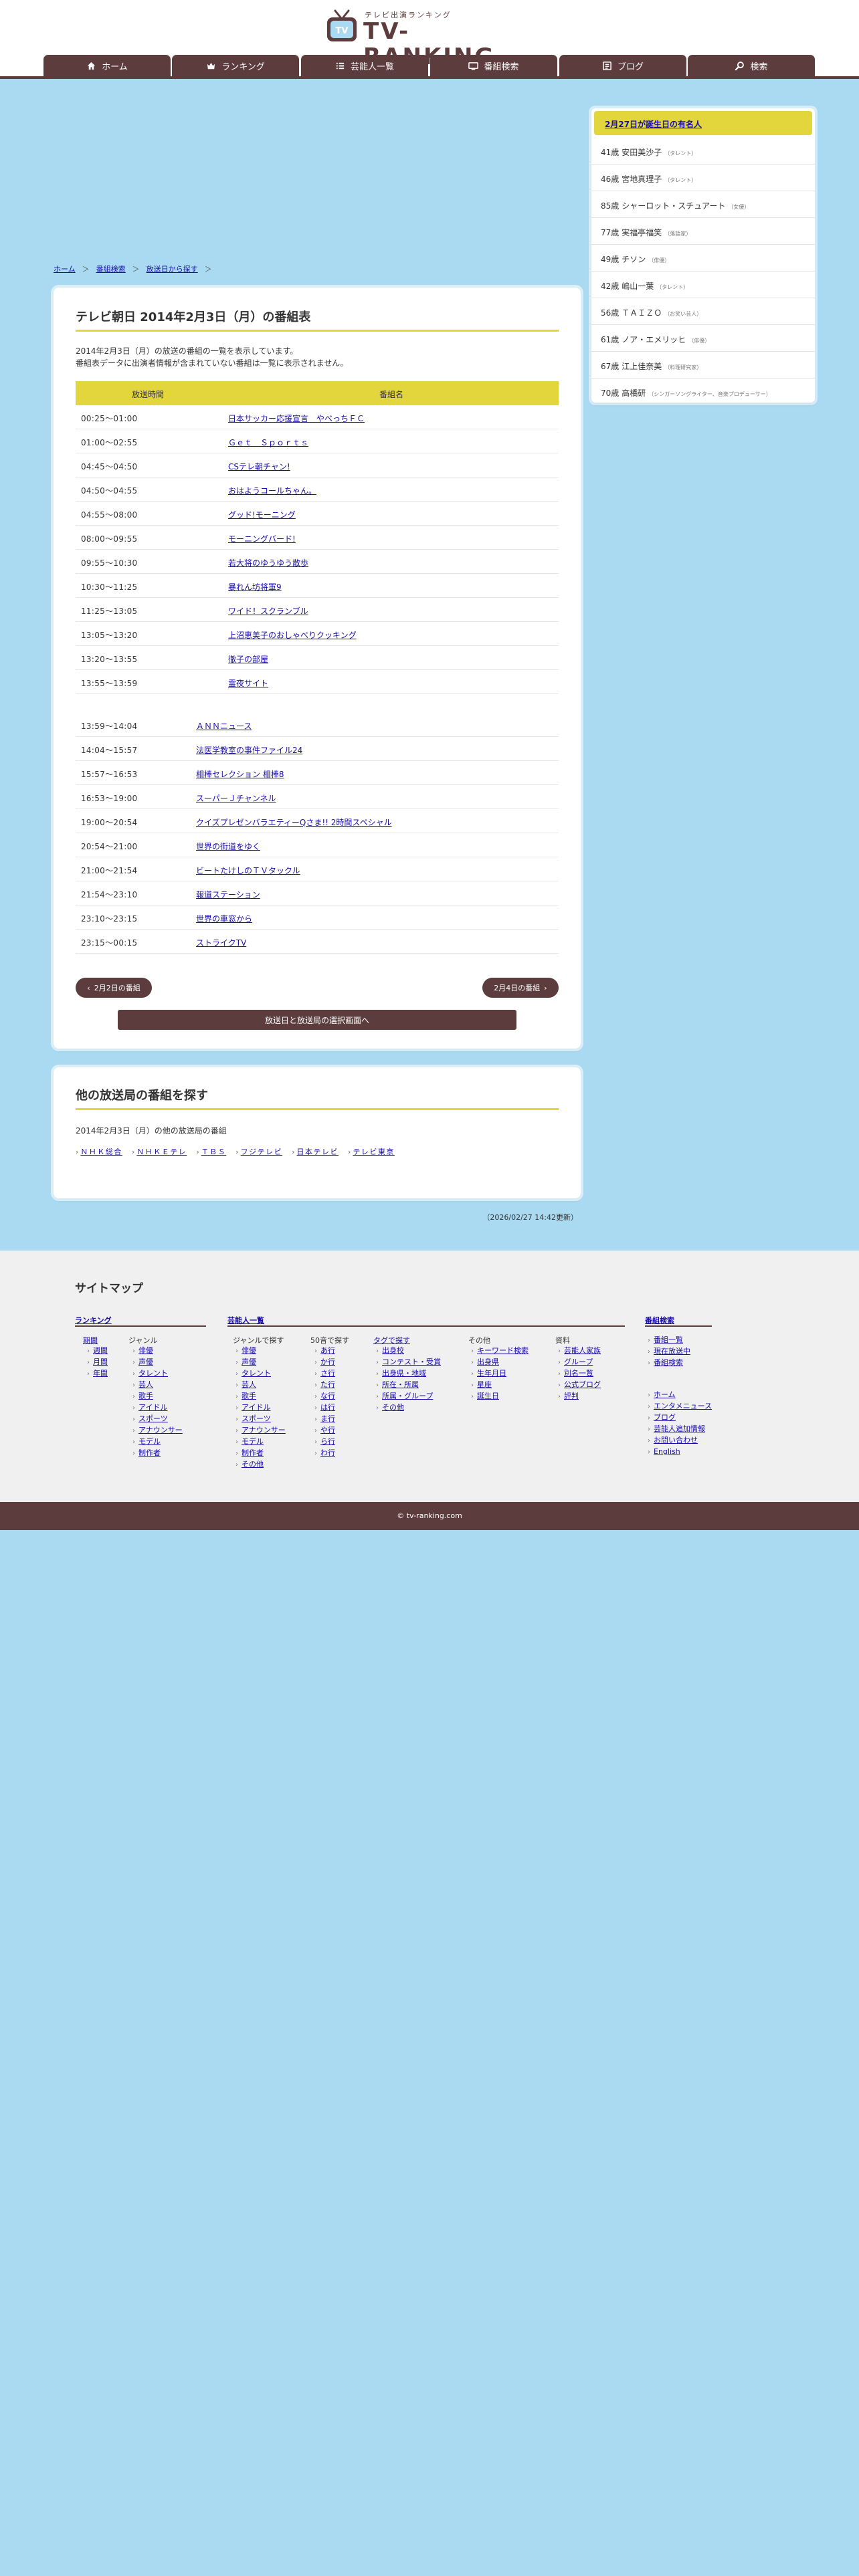 This screenshot has height=2576, width=859. What do you see at coordinates (249, 1384) in the screenshot?
I see `sitemap-link: 芸人` at bounding box center [249, 1384].